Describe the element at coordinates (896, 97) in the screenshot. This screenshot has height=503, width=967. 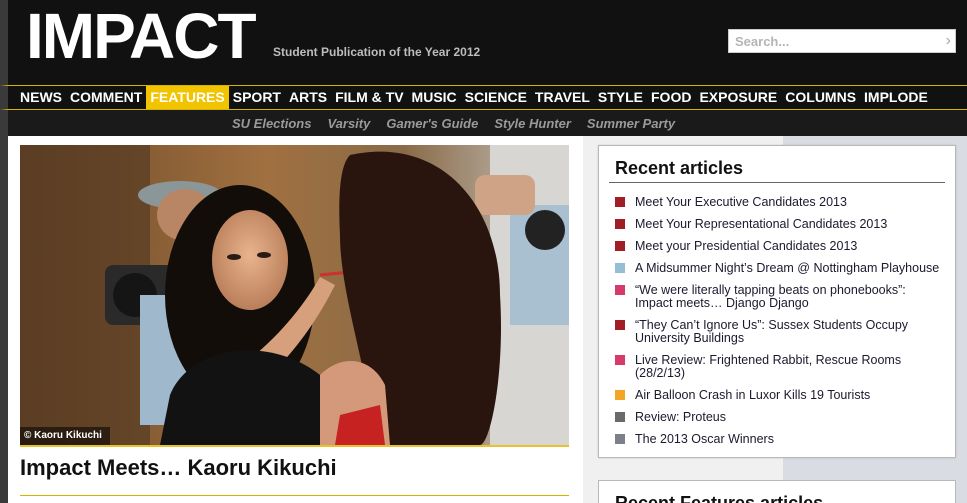
I see `nav-item-implode: IMPLODE` at that location.